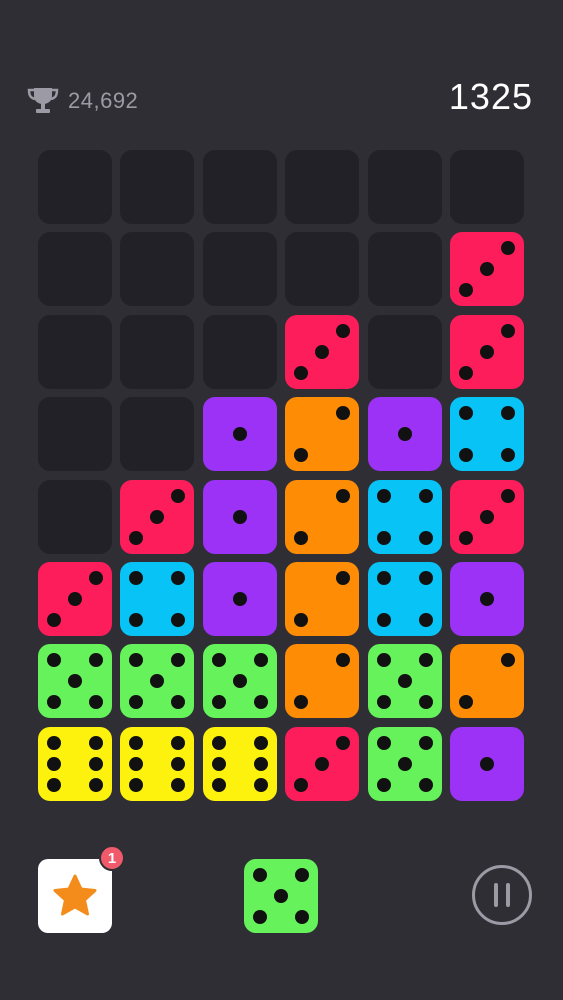 The image size is (563, 1000). I want to click on bottom-bar: 1, so click(281, 900).